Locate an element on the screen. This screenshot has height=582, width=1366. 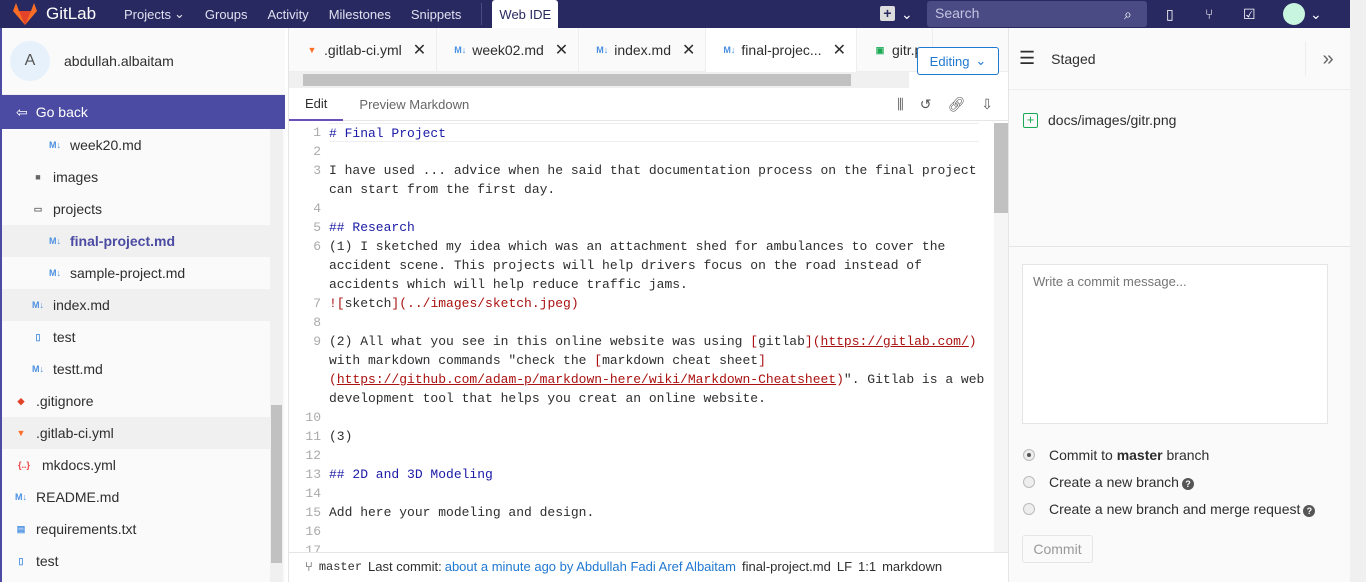
mode-label: Editing is located at coordinates (949, 61).